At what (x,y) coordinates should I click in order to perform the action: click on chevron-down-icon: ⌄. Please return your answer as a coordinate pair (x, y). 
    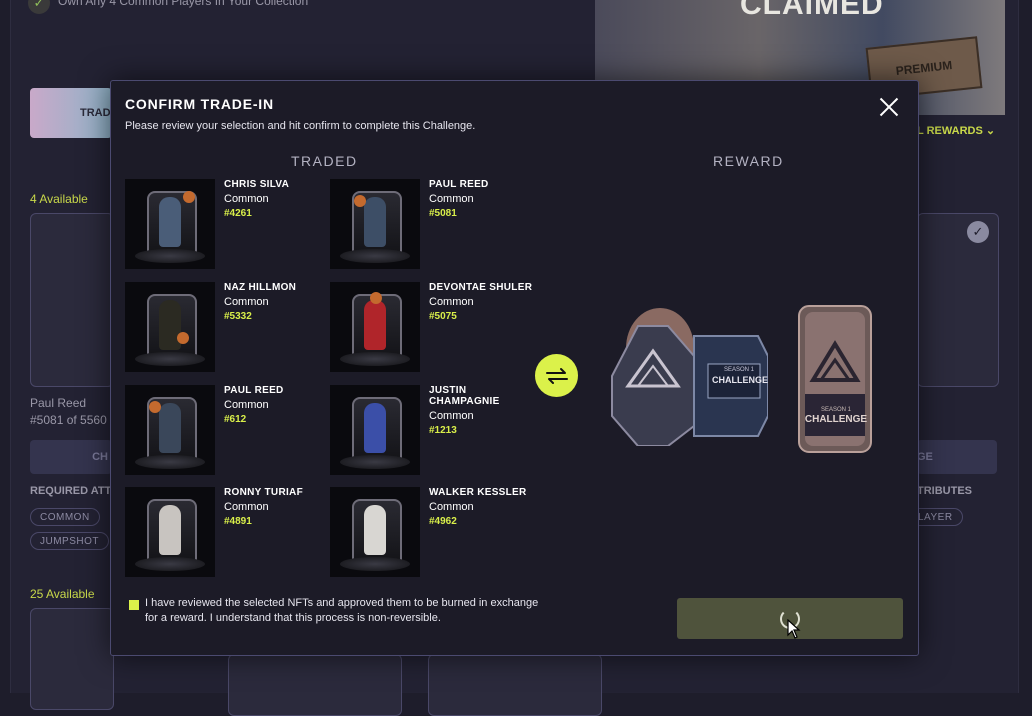
    Looking at the image, I should click on (990, 131).